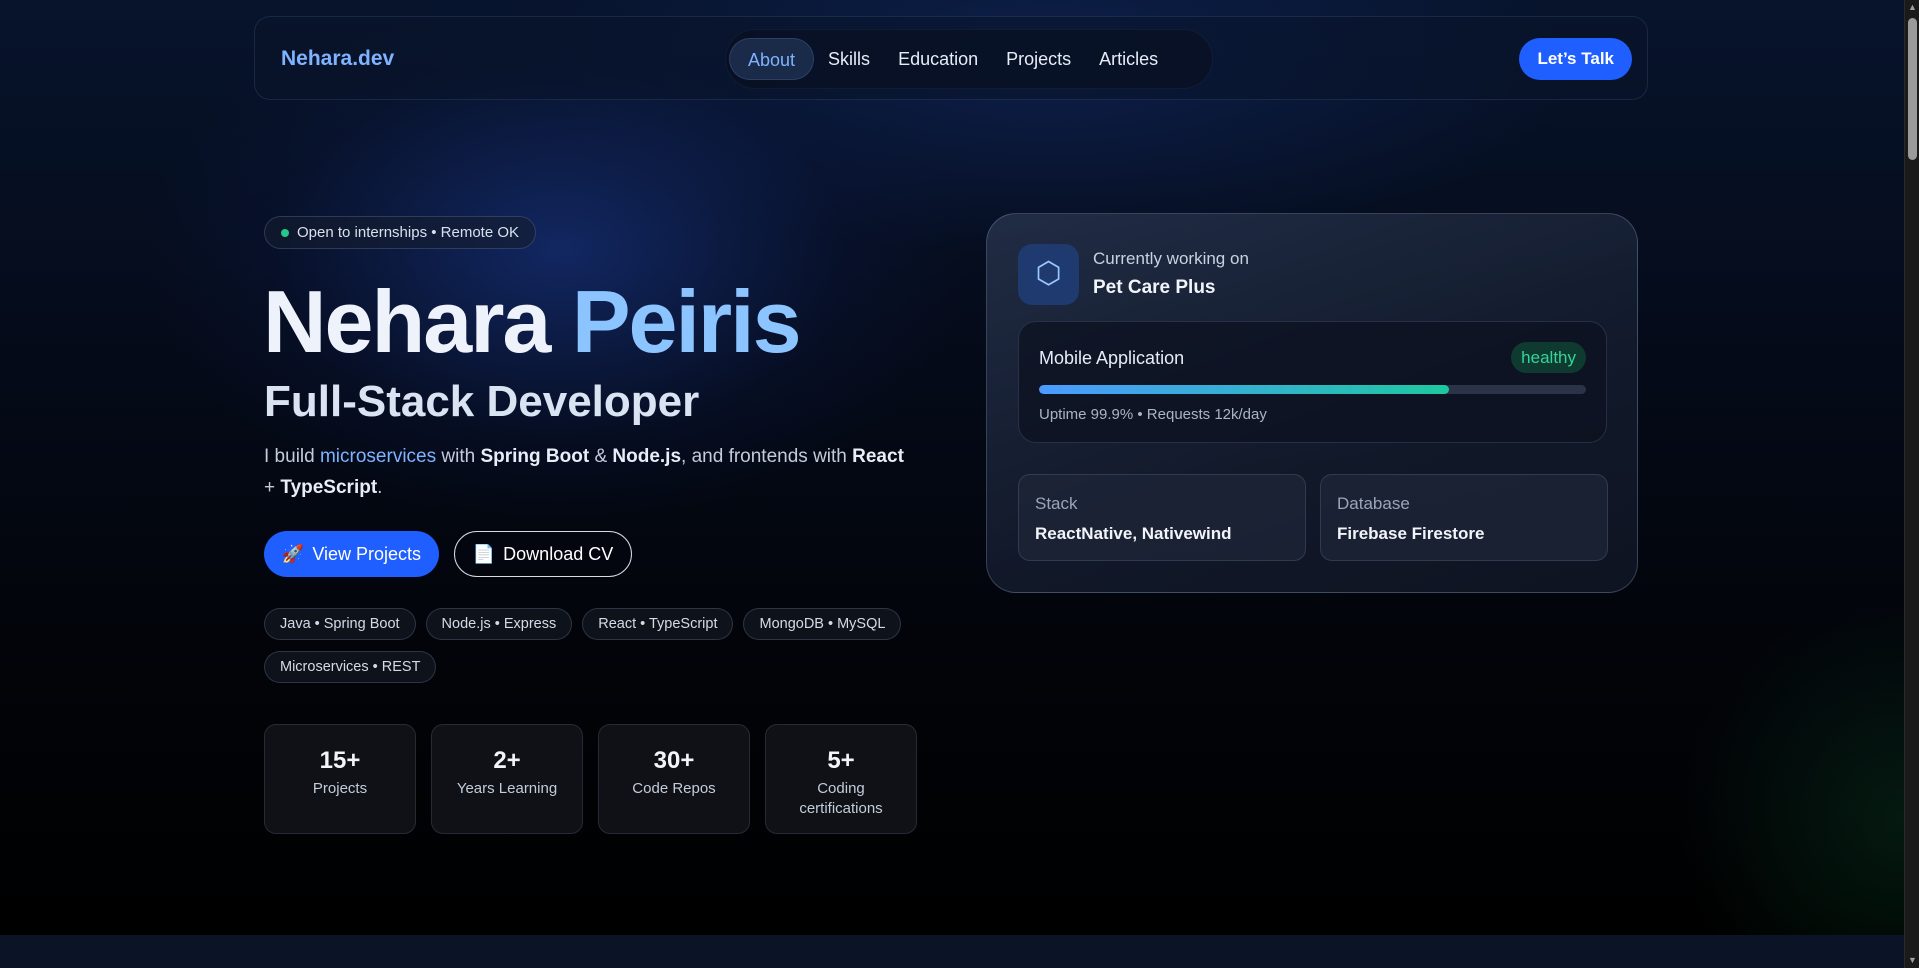 This screenshot has width=1919, height=968. I want to click on view-projects-button: 🚀 View Projects, so click(351, 554).